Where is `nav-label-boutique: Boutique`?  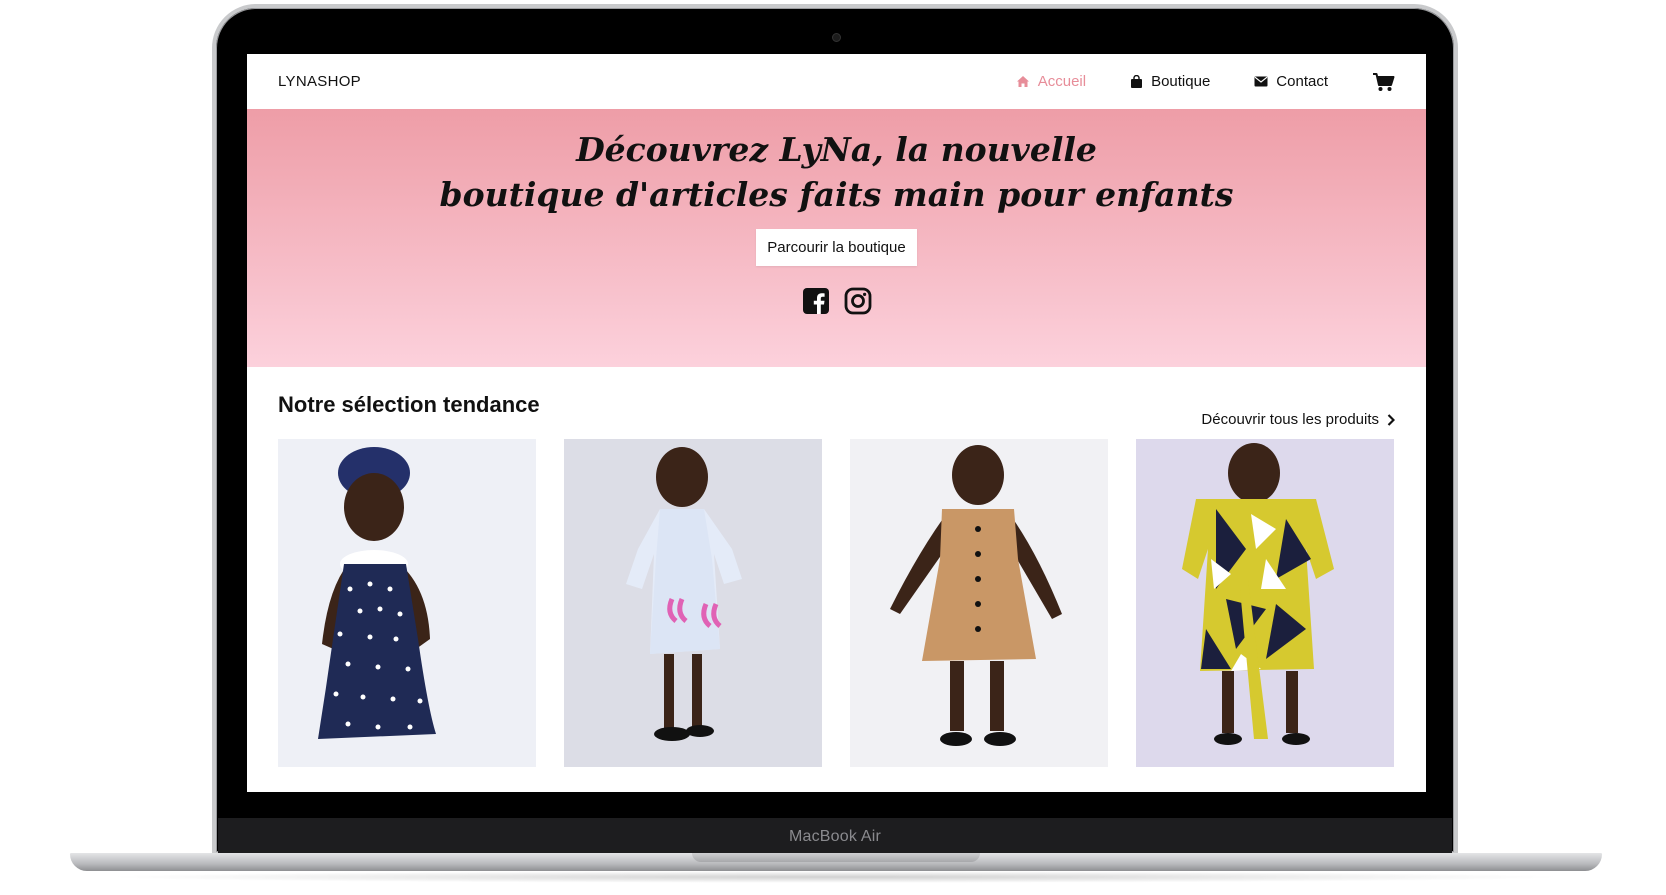 nav-label-boutique: Boutique is located at coordinates (1181, 81).